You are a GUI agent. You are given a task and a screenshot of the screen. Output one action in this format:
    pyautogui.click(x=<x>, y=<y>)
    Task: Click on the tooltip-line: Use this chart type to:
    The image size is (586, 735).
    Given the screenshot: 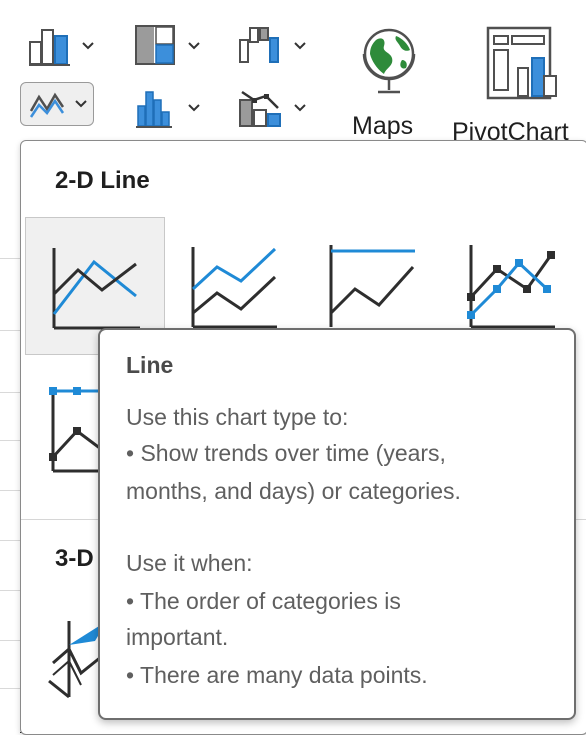 What is the action you would take?
    pyautogui.click(x=237, y=417)
    